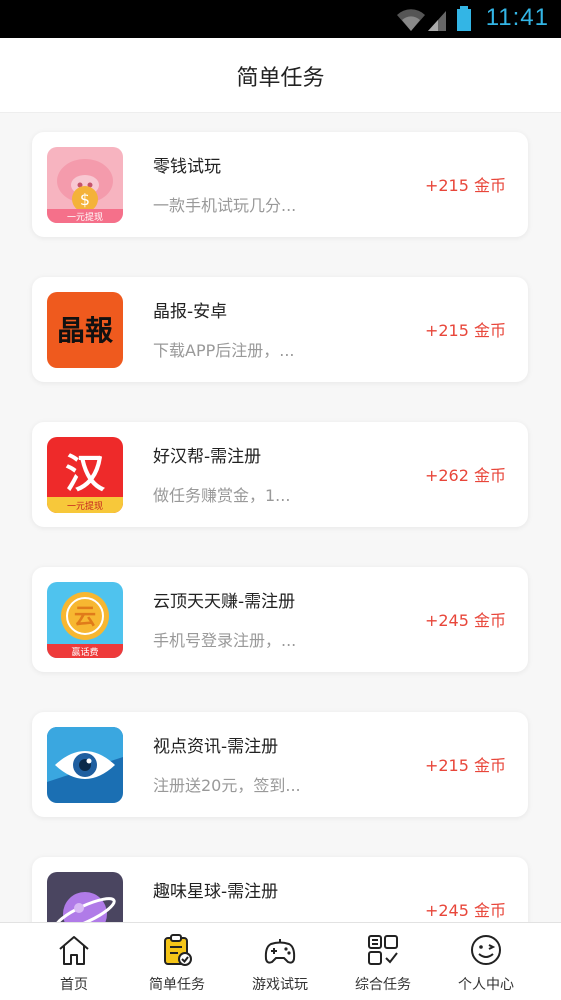 This screenshot has width=561, height=1000. Describe the element at coordinates (224, 602) in the screenshot. I see `task-name: 云顶天天赚-需注册` at that location.